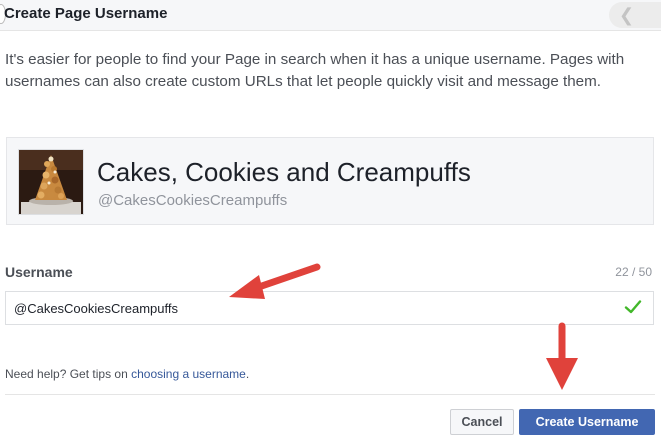  Describe the element at coordinates (247, 374) in the screenshot. I see `help-suffix: .` at that location.